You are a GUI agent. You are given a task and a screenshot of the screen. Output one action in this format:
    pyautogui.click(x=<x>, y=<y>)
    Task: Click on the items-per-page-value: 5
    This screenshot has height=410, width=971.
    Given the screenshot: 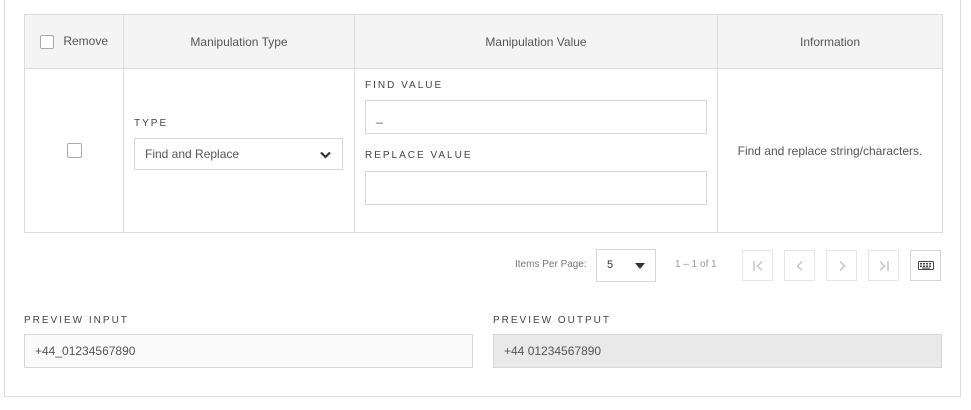 What is the action you would take?
    pyautogui.click(x=610, y=265)
    